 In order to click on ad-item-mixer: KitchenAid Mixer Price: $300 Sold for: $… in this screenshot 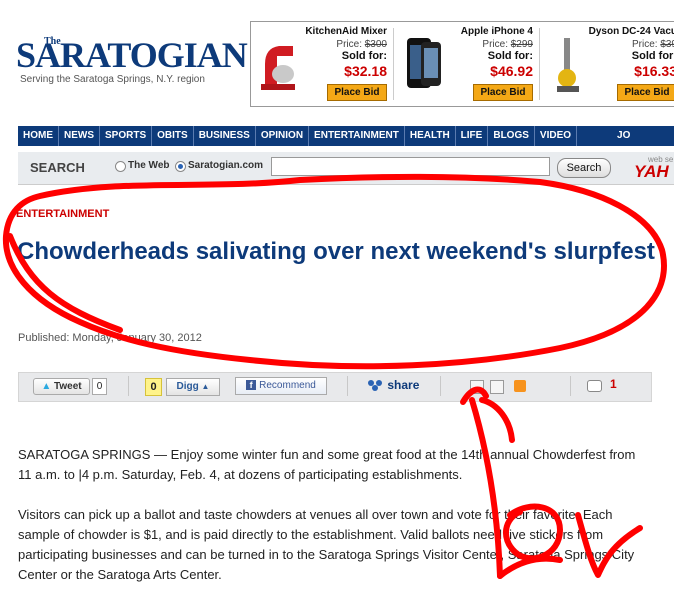, I will do `click(321, 64)`.